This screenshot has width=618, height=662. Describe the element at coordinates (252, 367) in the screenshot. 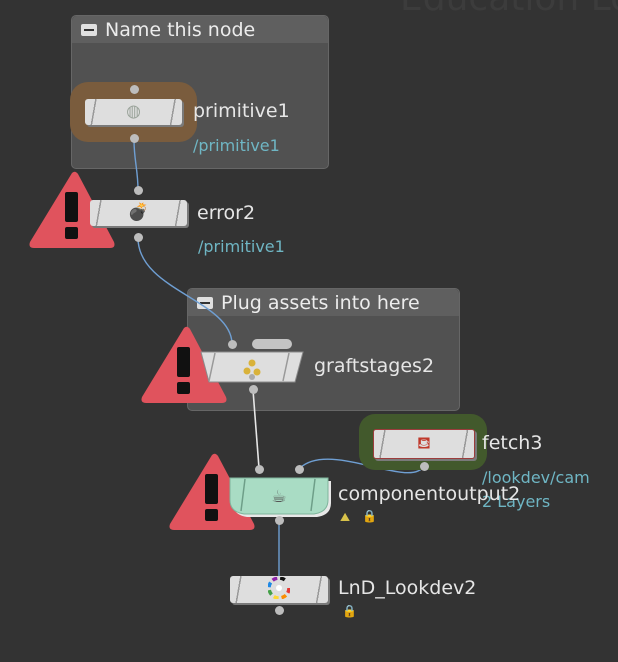

I see `node-graftstages2` at that location.